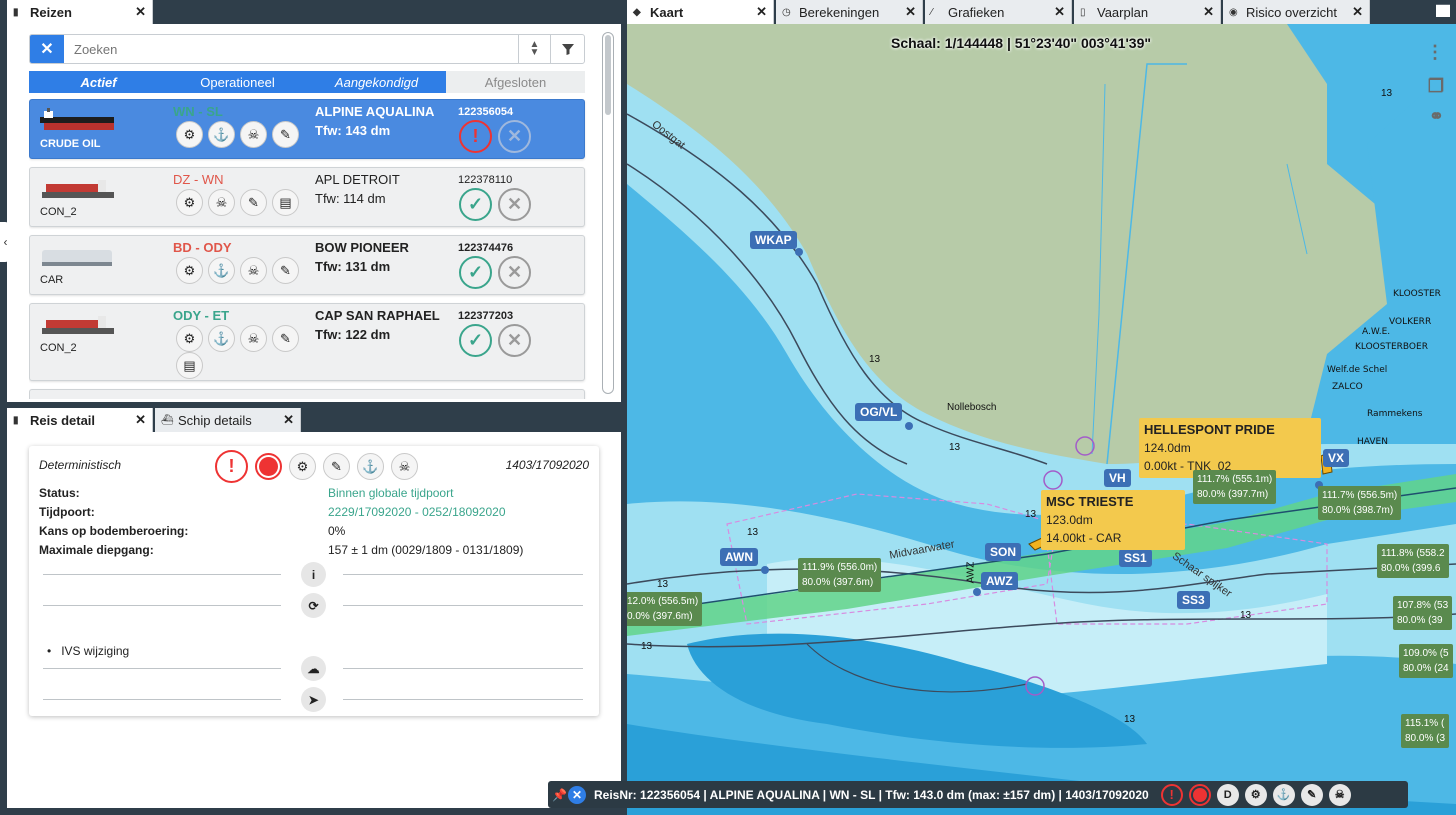  I want to click on tab-schip-details: ⛴ Schip details ✕, so click(228, 420).